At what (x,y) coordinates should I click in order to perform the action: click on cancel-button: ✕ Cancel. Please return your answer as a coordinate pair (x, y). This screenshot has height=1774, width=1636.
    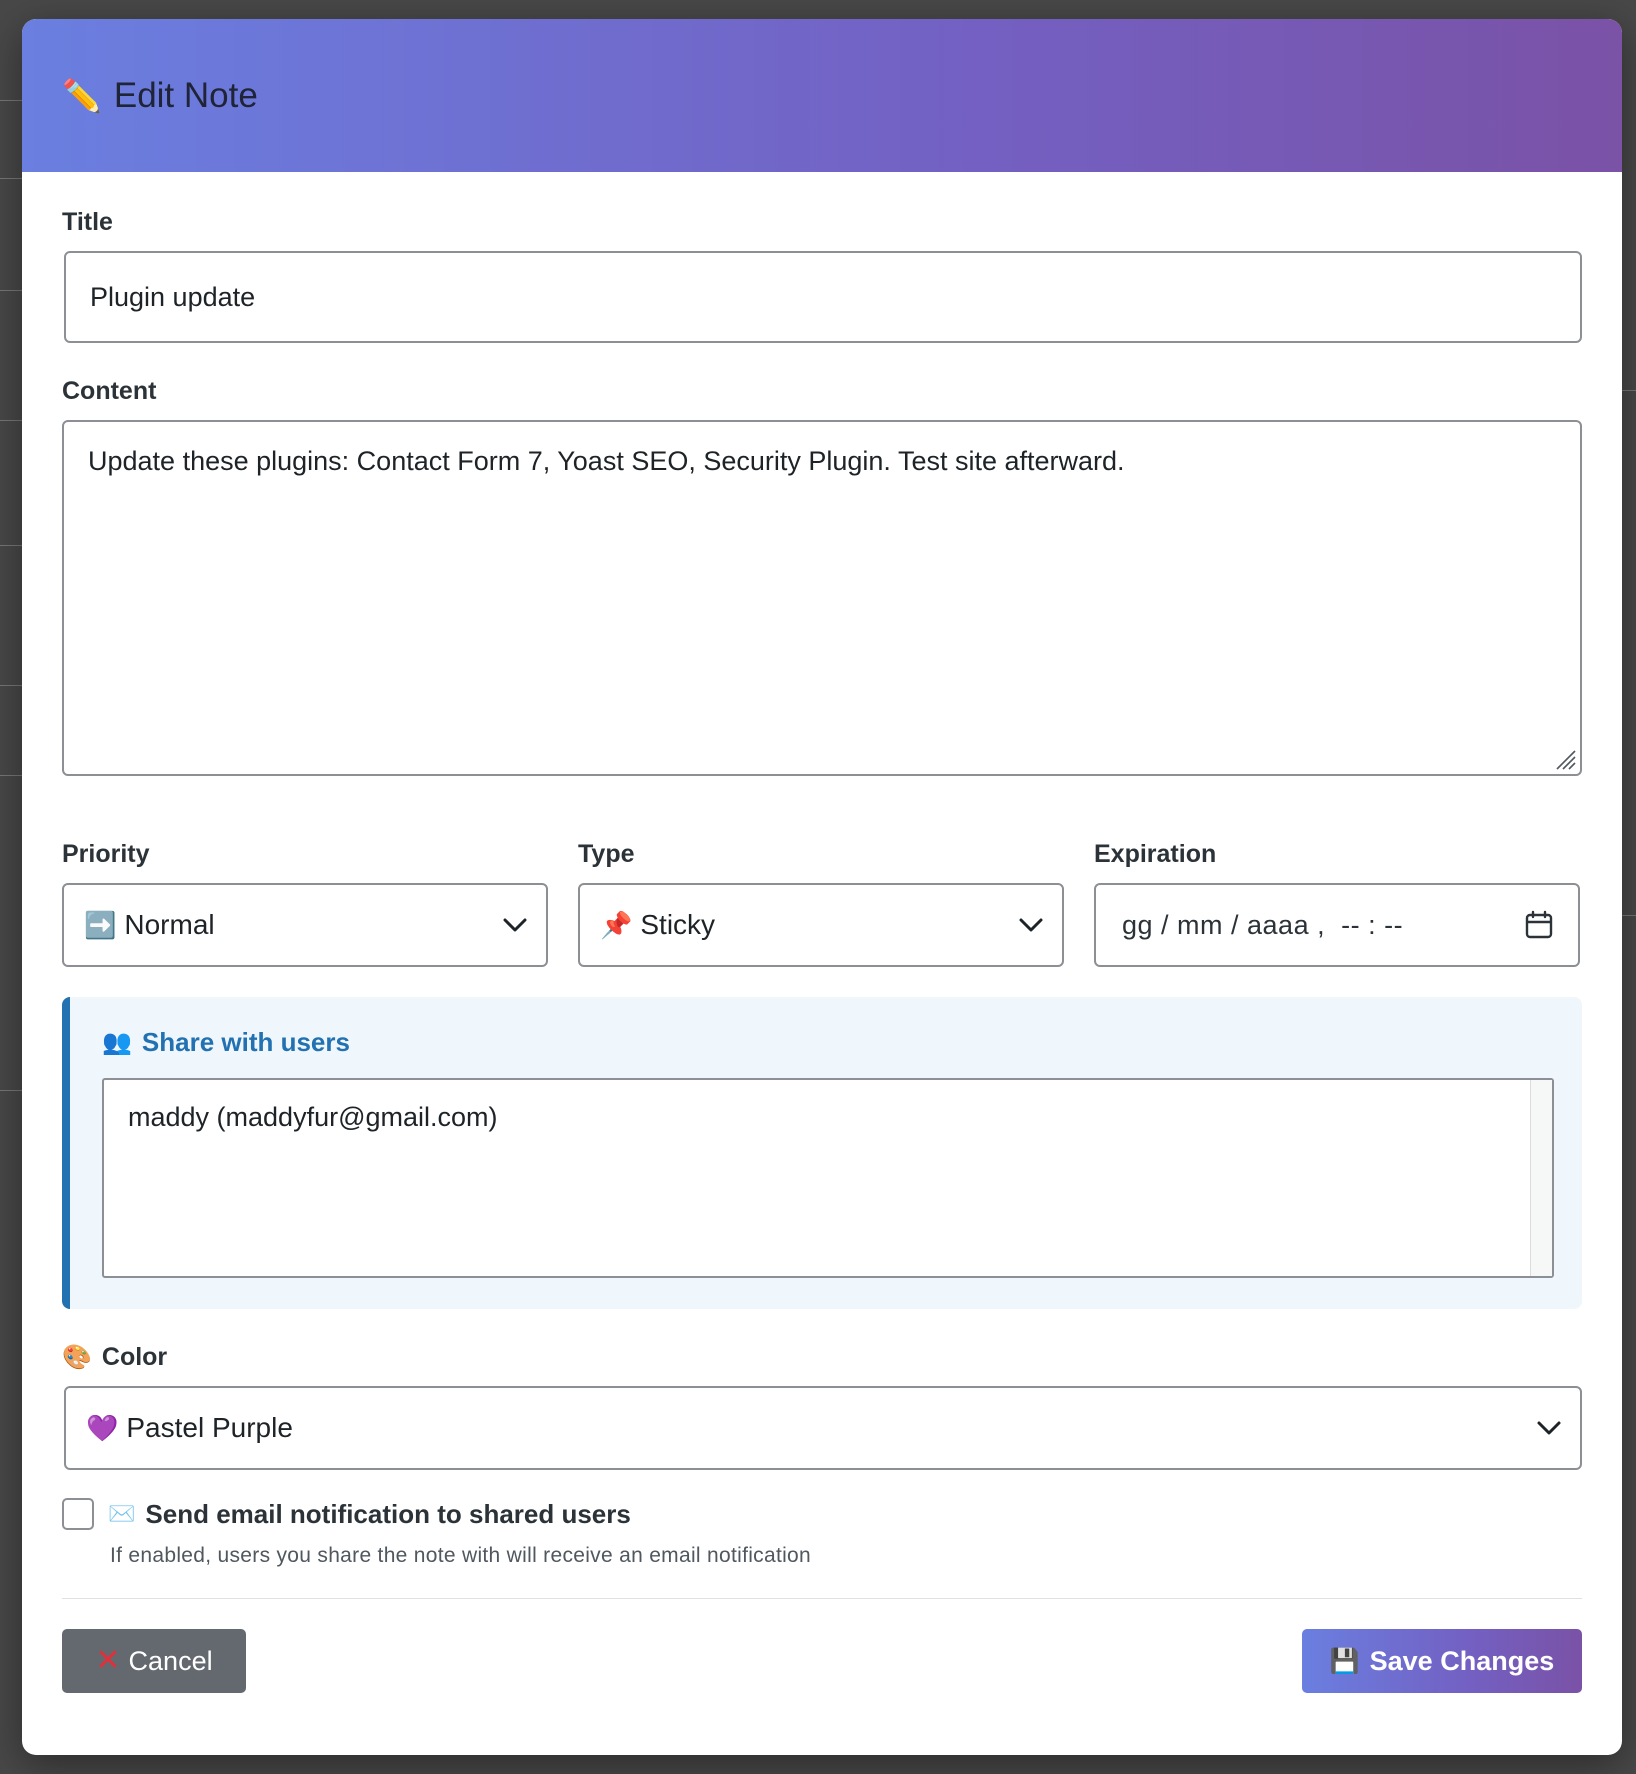
    Looking at the image, I should click on (154, 1661).